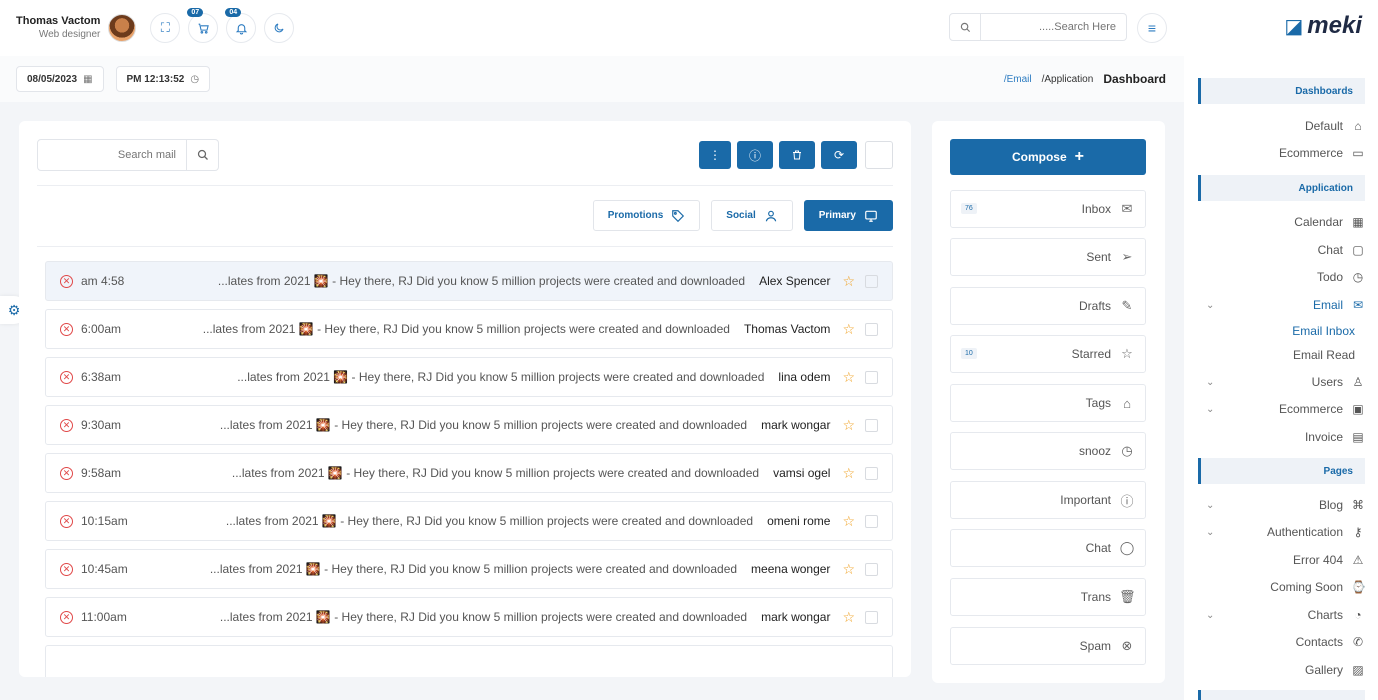 This screenshot has height=700, width=1378. Describe the element at coordinates (1281, 437) in the screenshot. I see `sidebar-item-invoice: Invoice ▤` at that location.